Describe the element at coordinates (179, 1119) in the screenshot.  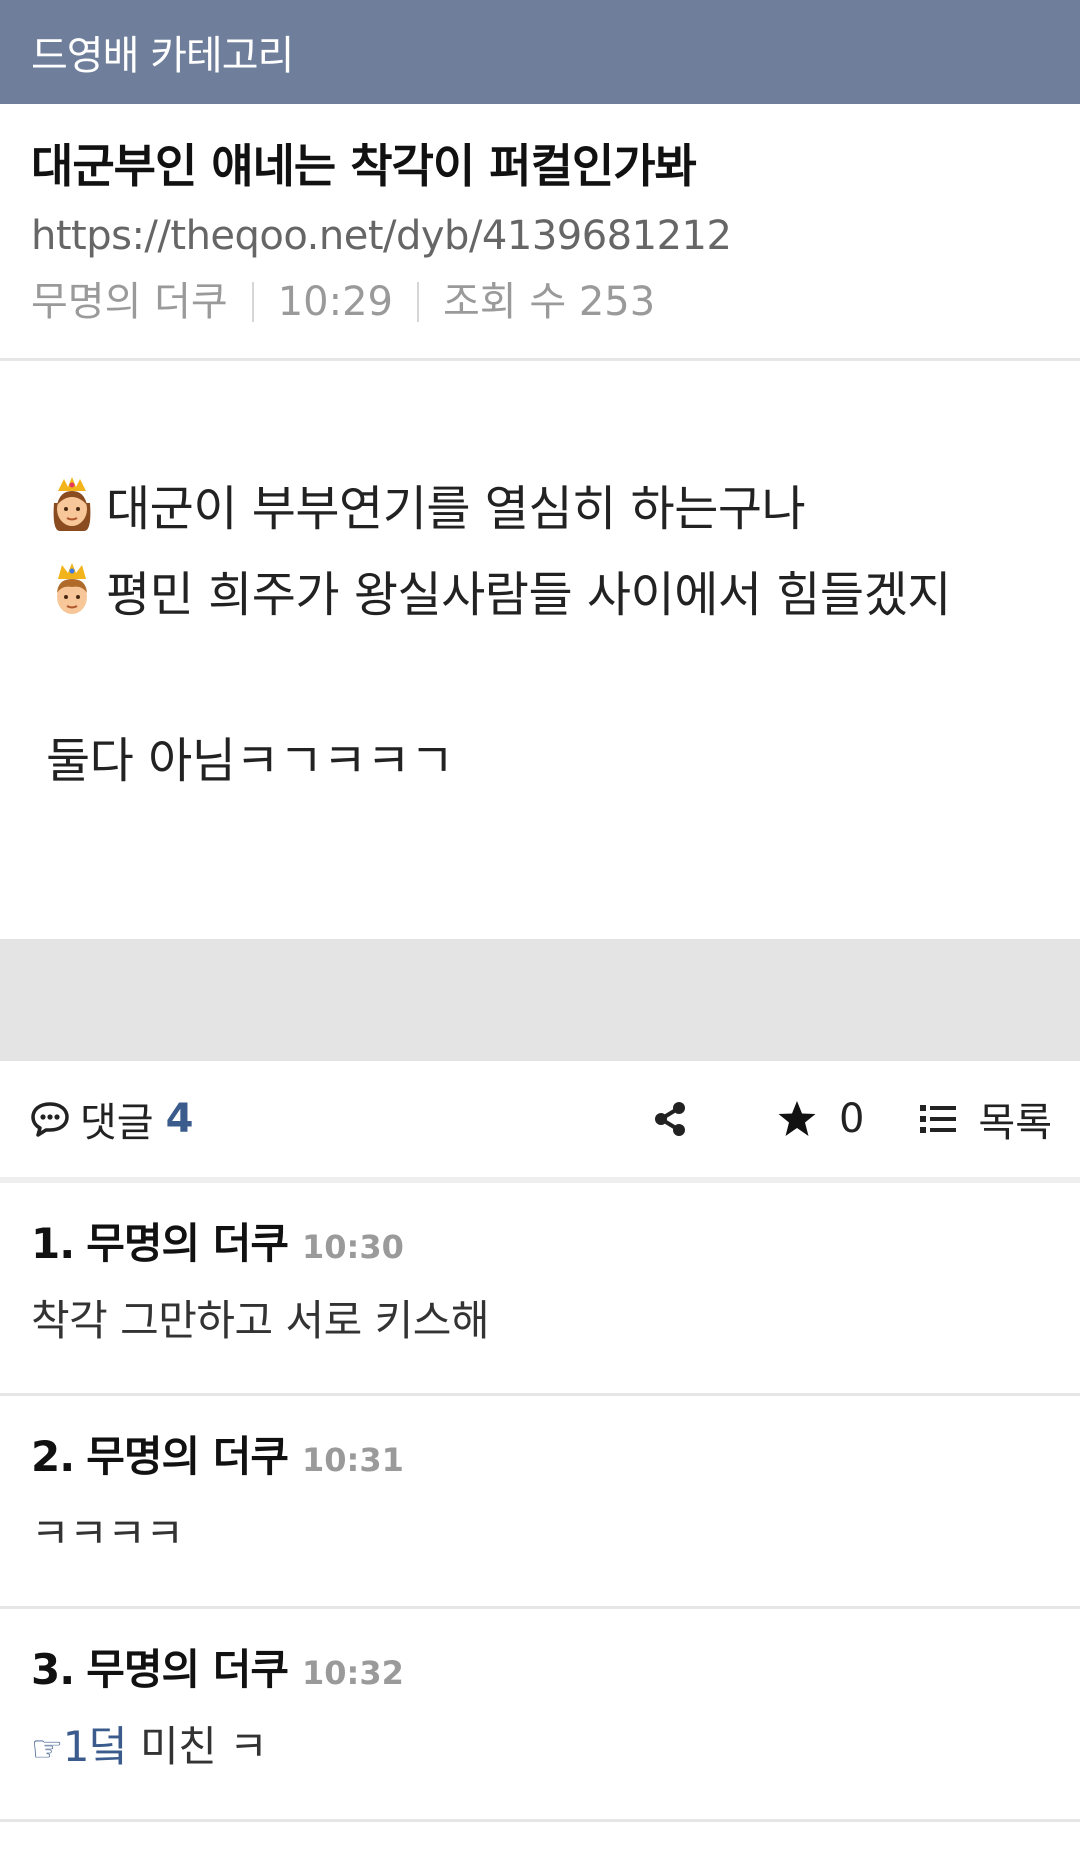
I see `comment-count-value: 4` at that location.